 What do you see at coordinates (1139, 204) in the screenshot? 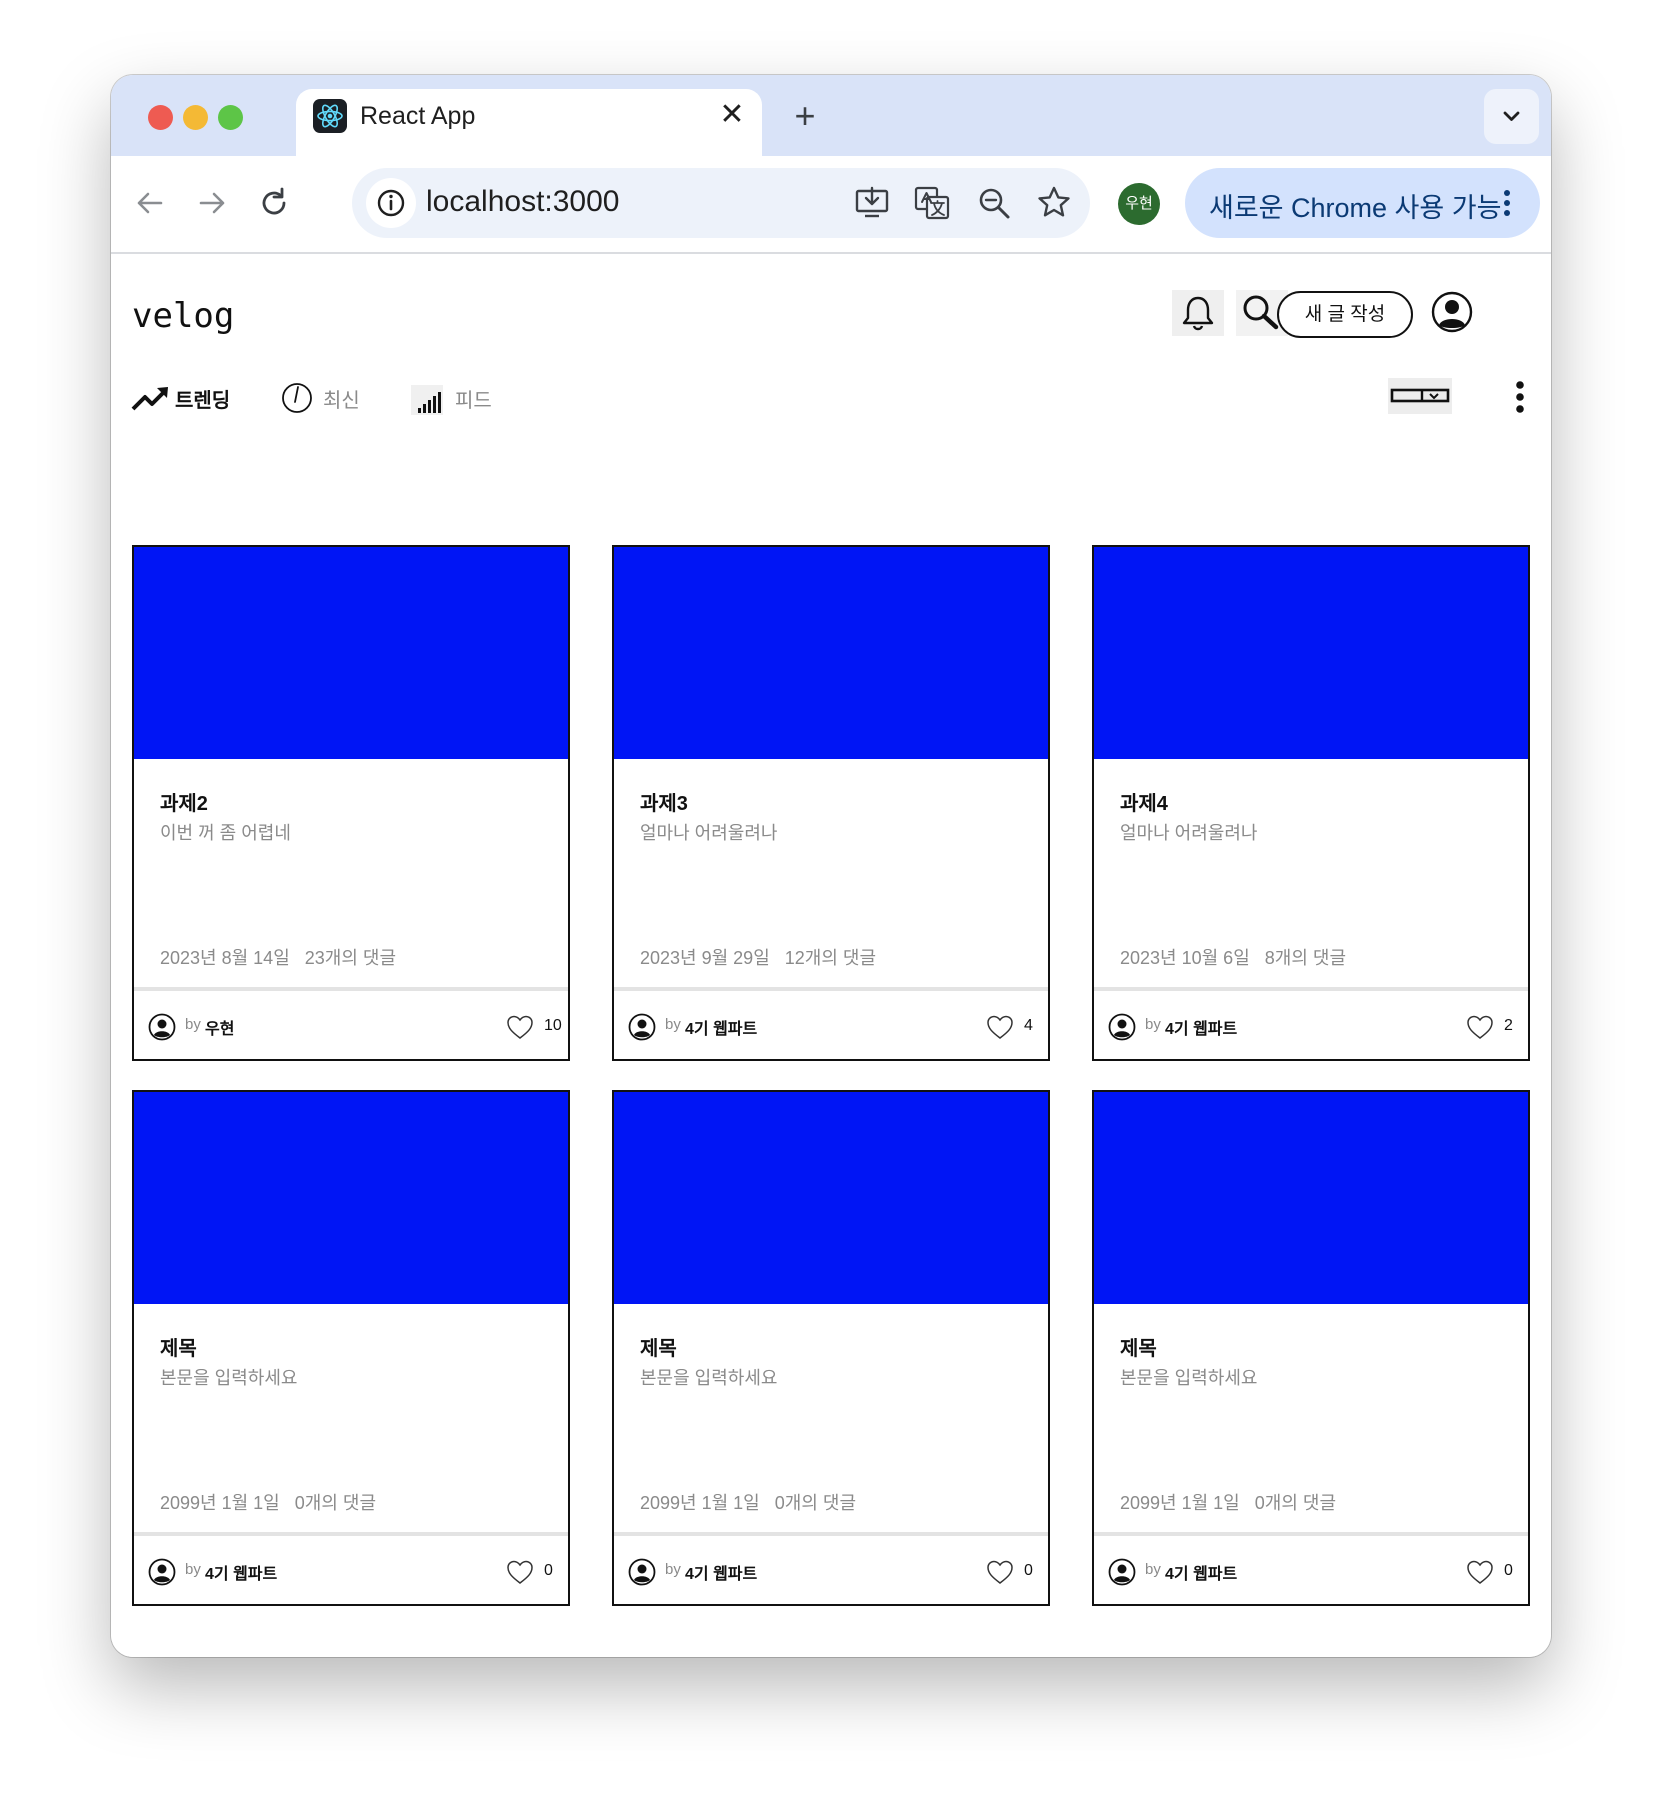
I see `profile-avatar: 우현` at bounding box center [1139, 204].